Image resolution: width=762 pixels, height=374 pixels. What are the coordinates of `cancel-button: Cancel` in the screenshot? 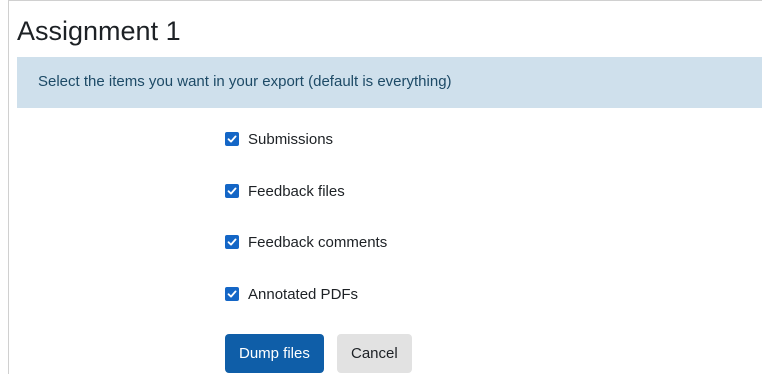 It's located at (374, 353).